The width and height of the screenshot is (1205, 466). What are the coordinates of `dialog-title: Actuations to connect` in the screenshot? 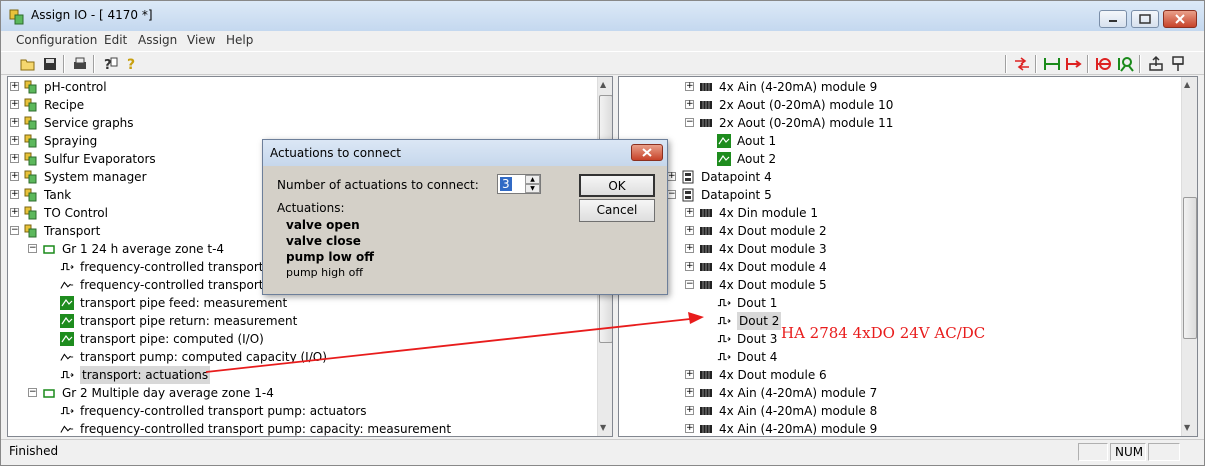 It's located at (336, 153).